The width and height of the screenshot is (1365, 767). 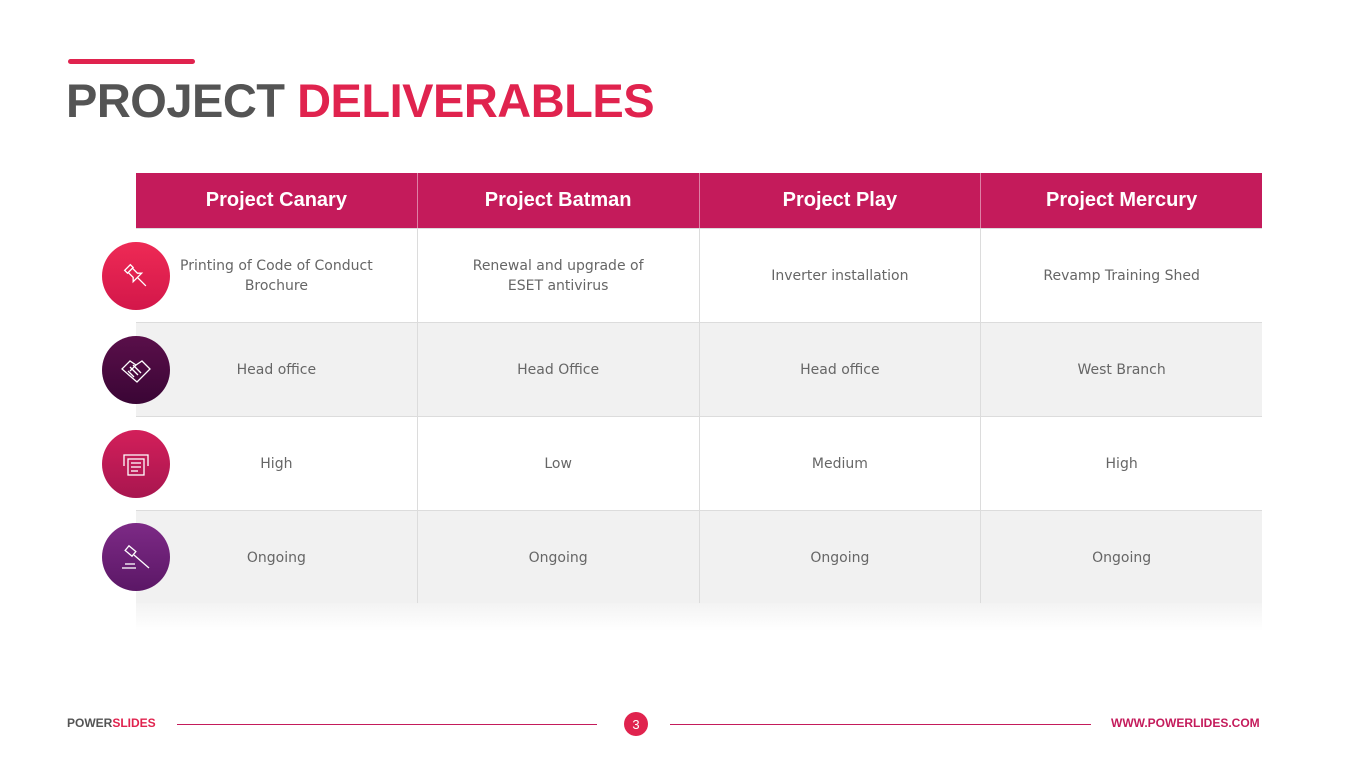 I want to click on footer-url-link: WWW.POWERLIDES.COM, so click(x=1185, y=723).